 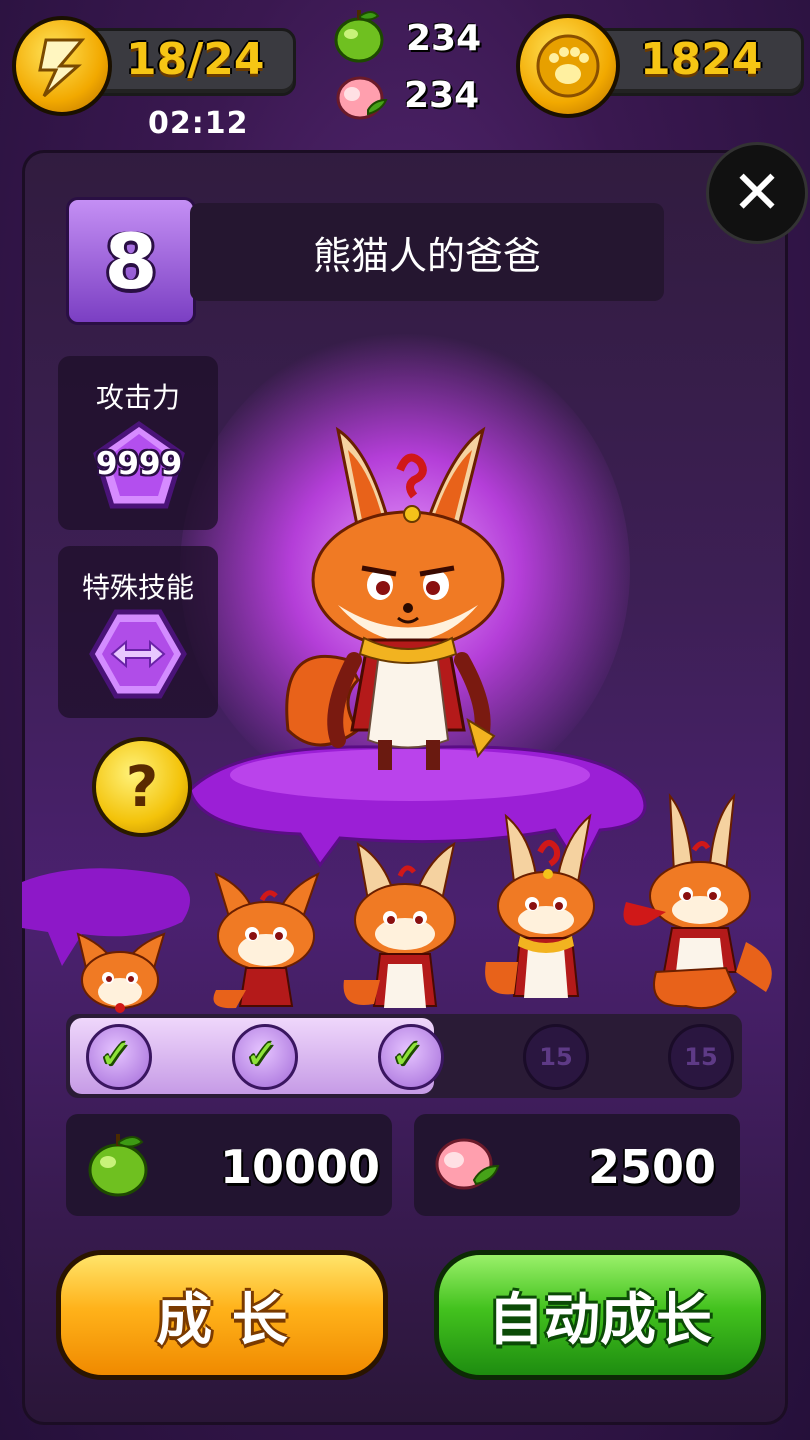 What do you see at coordinates (195, 59) in the screenshot?
I see `energy-value: 18/24` at bounding box center [195, 59].